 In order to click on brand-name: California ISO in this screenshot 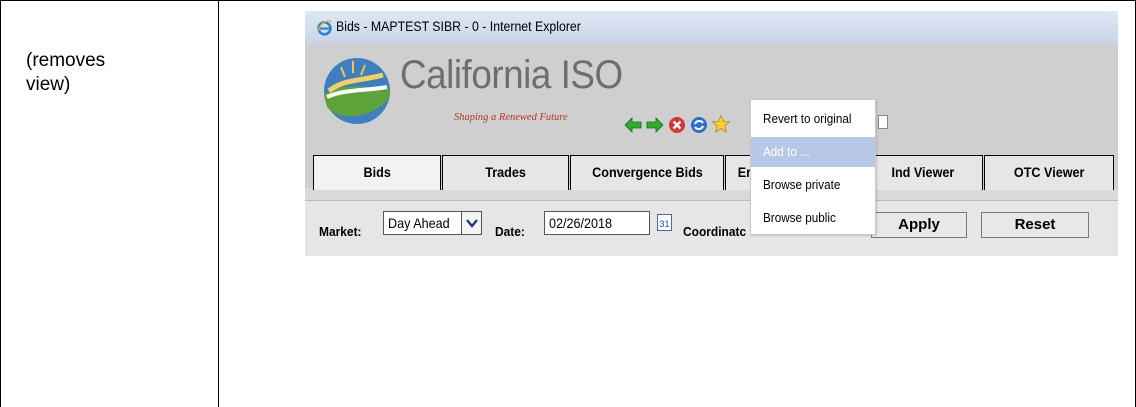, I will do `click(511, 75)`.